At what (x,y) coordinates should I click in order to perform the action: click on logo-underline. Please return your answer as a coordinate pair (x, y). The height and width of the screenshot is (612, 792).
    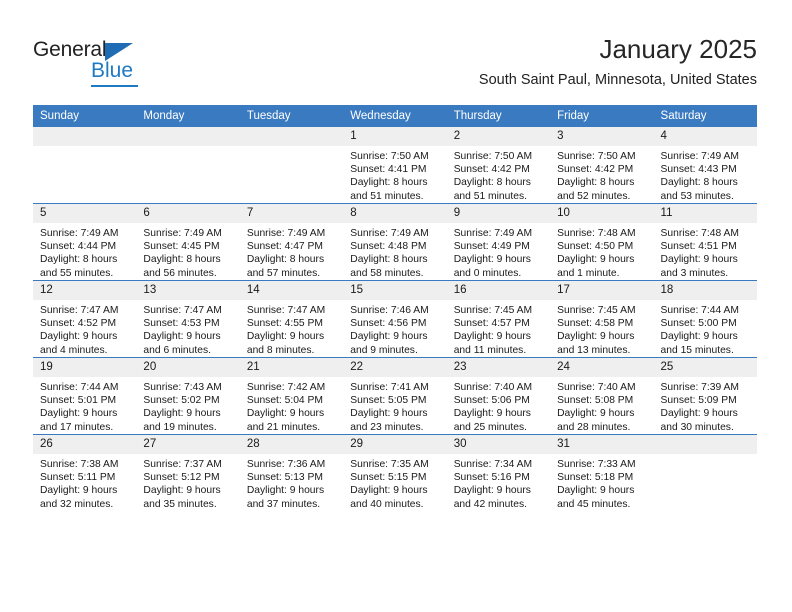
    Looking at the image, I should click on (114, 86).